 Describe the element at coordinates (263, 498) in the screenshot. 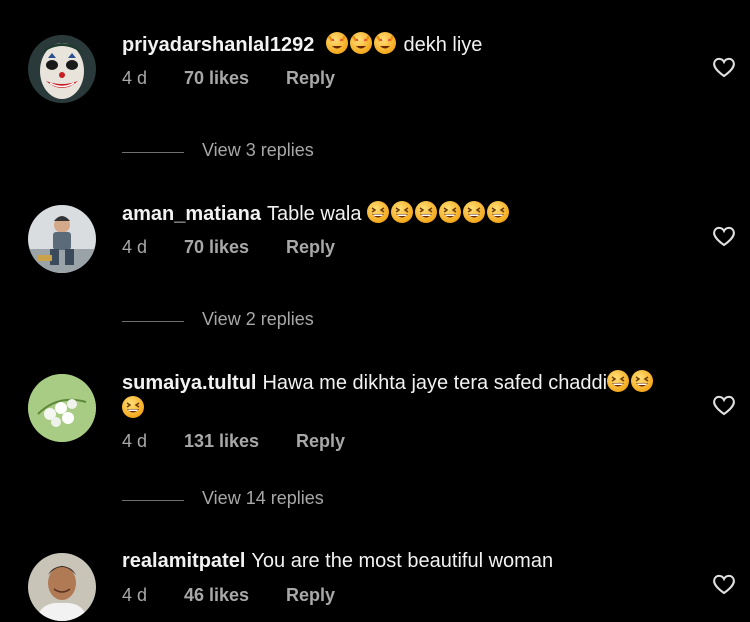

I see `view-replies-label: View 14 replies` at that location.